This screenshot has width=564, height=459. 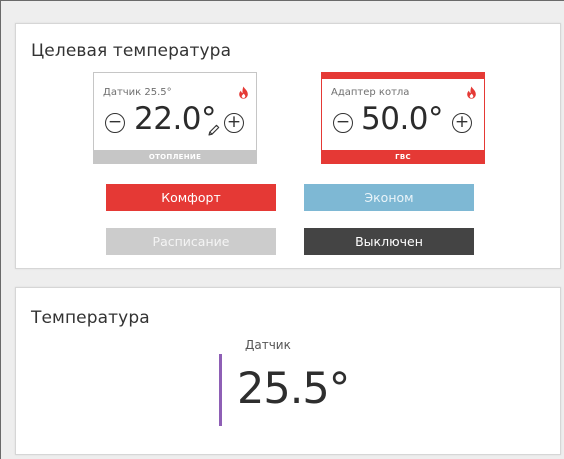 I want to click on pencil-icon, so click(x=213, y=130).